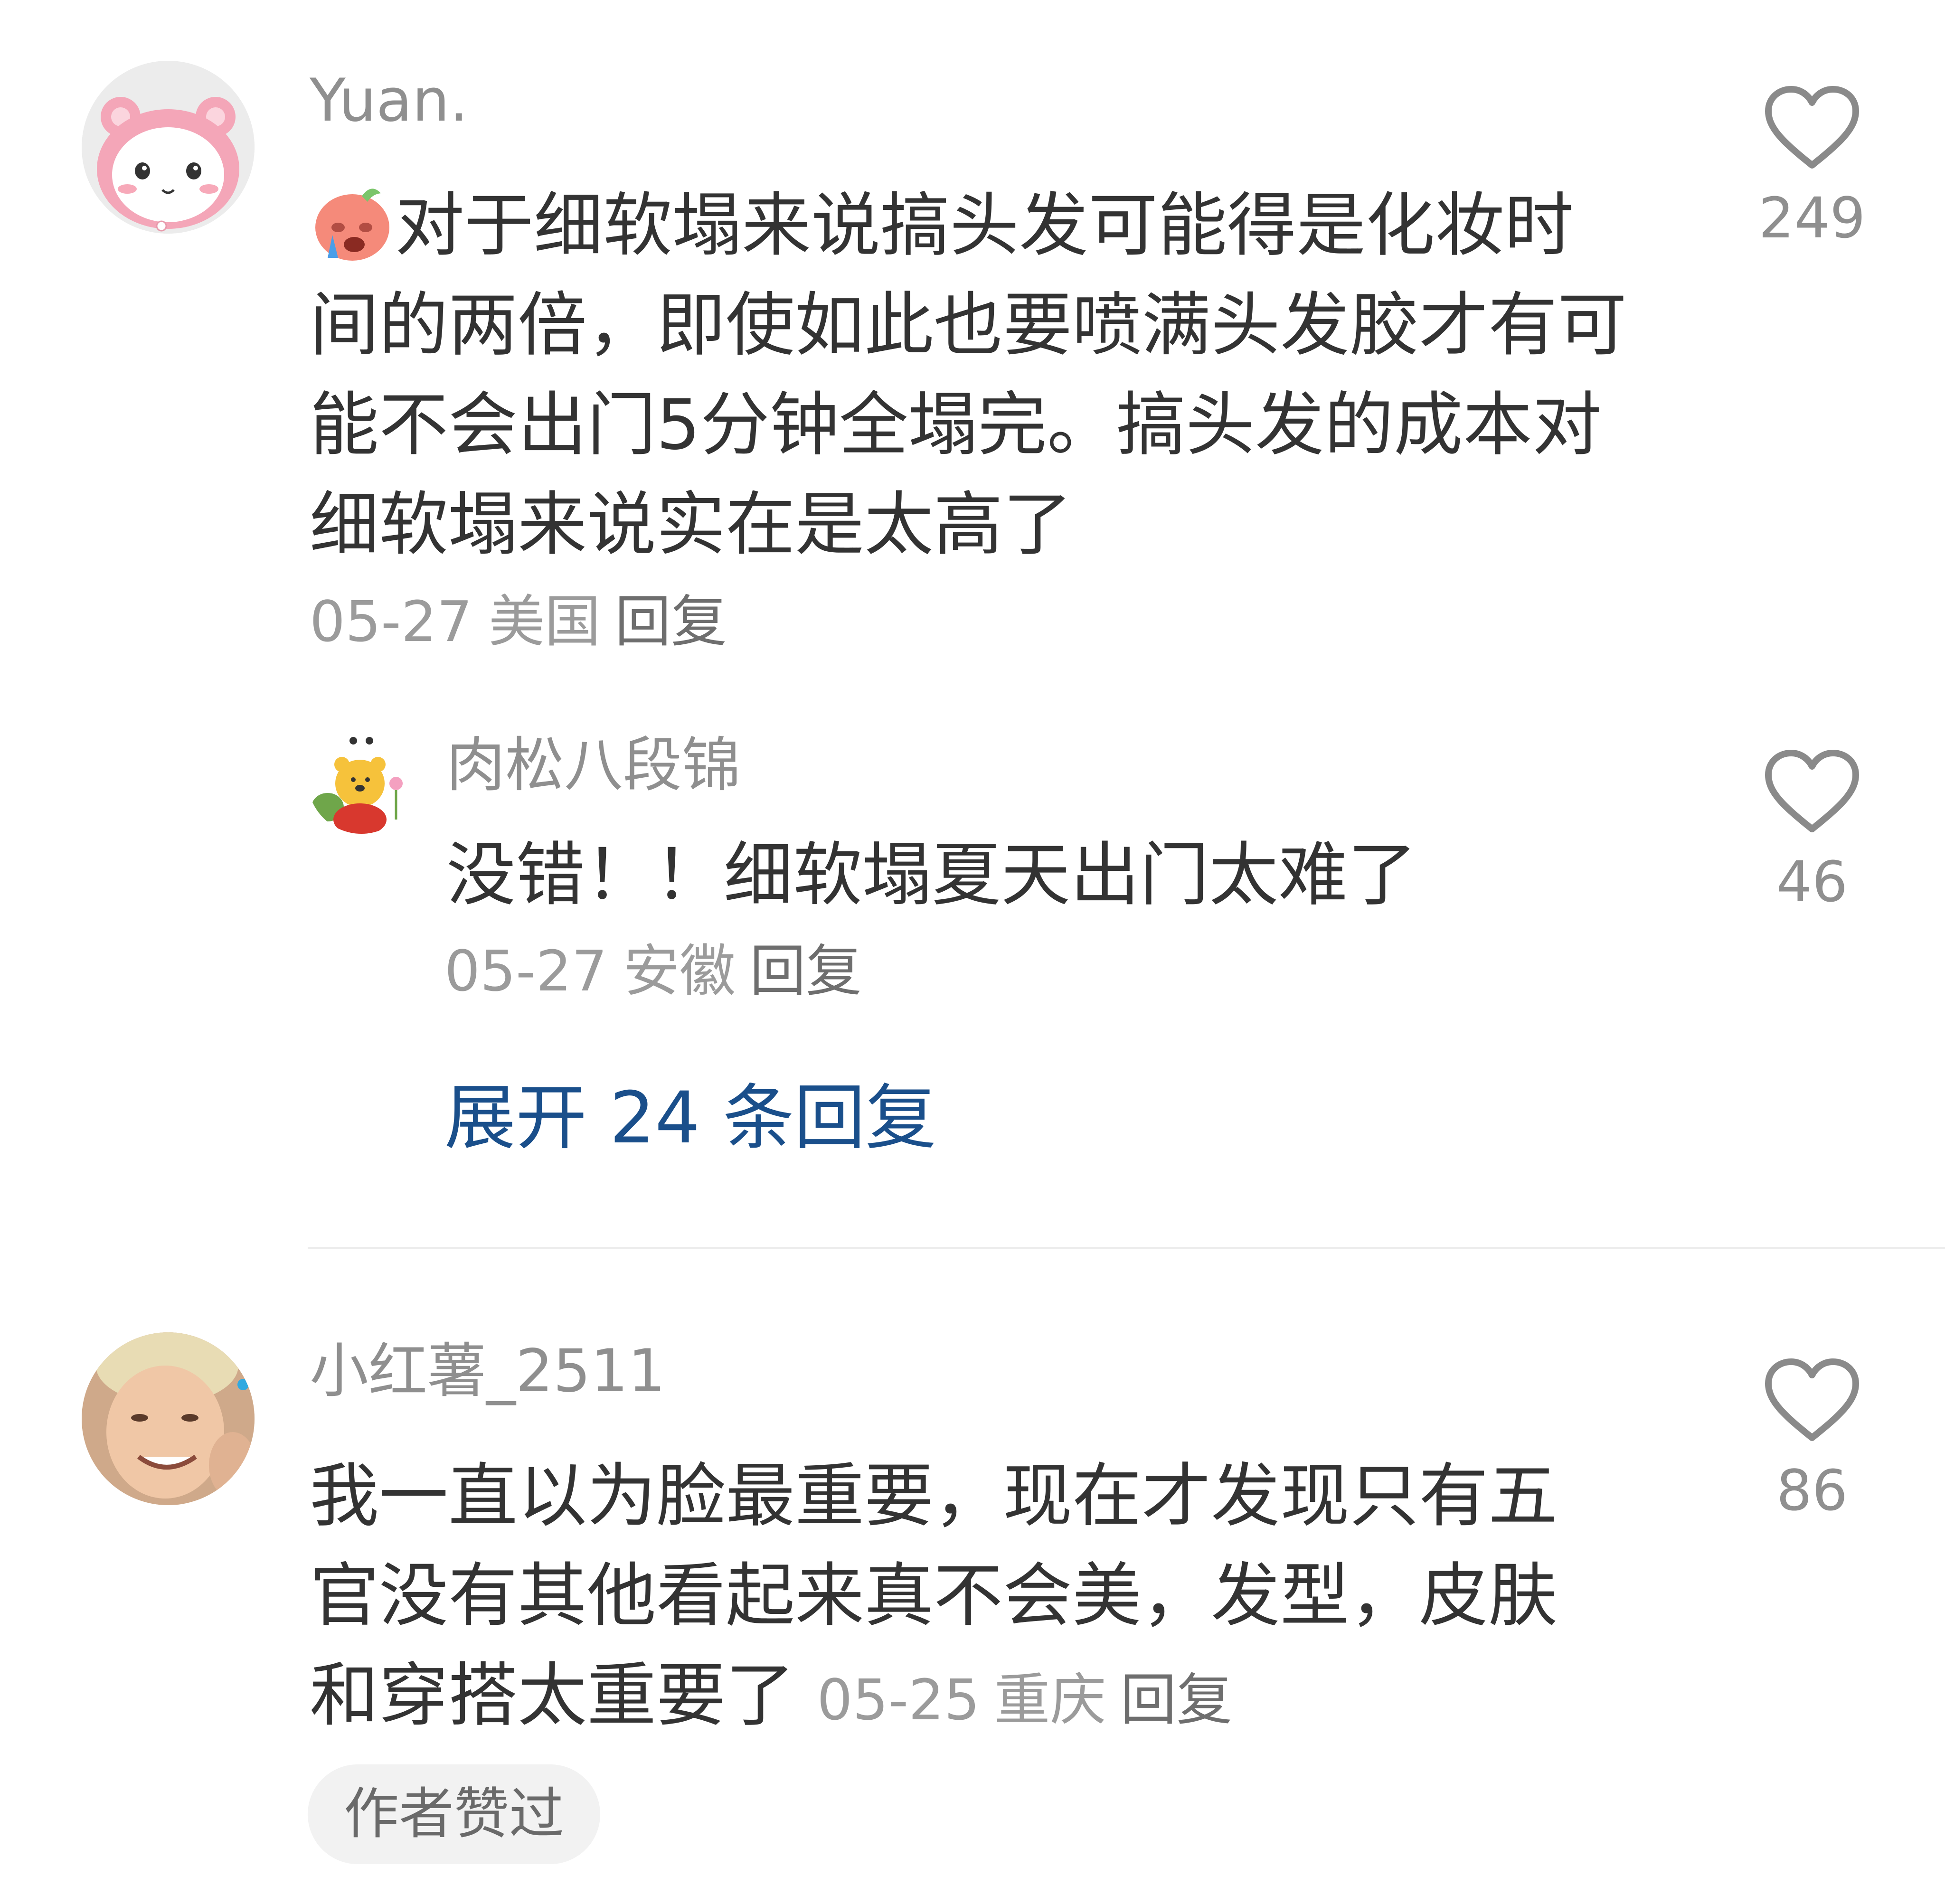 This screenshot has height=1904, width=1945. What do you see at coordinates (1812, 882) in the screenshot?
I see `like-count: 46` at bounding box center [1812, 882].